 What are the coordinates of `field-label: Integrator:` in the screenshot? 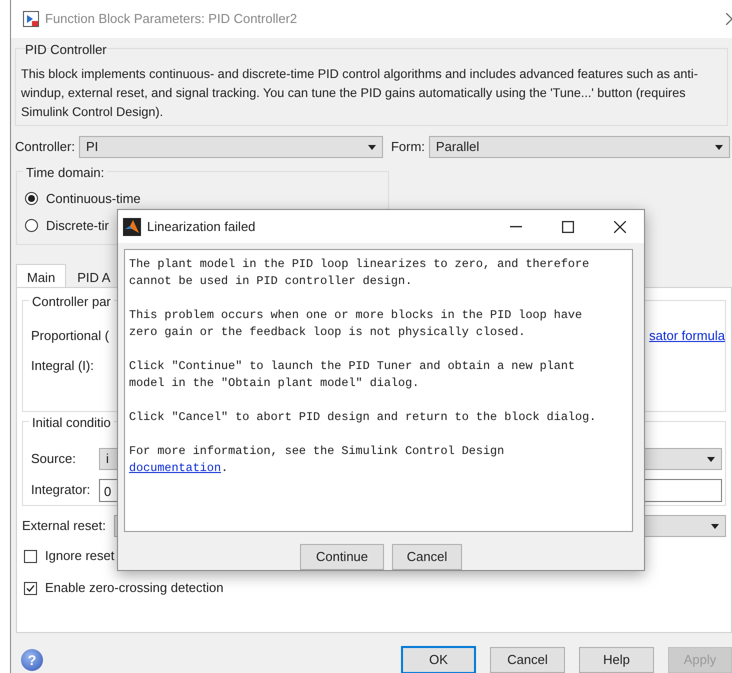 It's located at (61, 490).